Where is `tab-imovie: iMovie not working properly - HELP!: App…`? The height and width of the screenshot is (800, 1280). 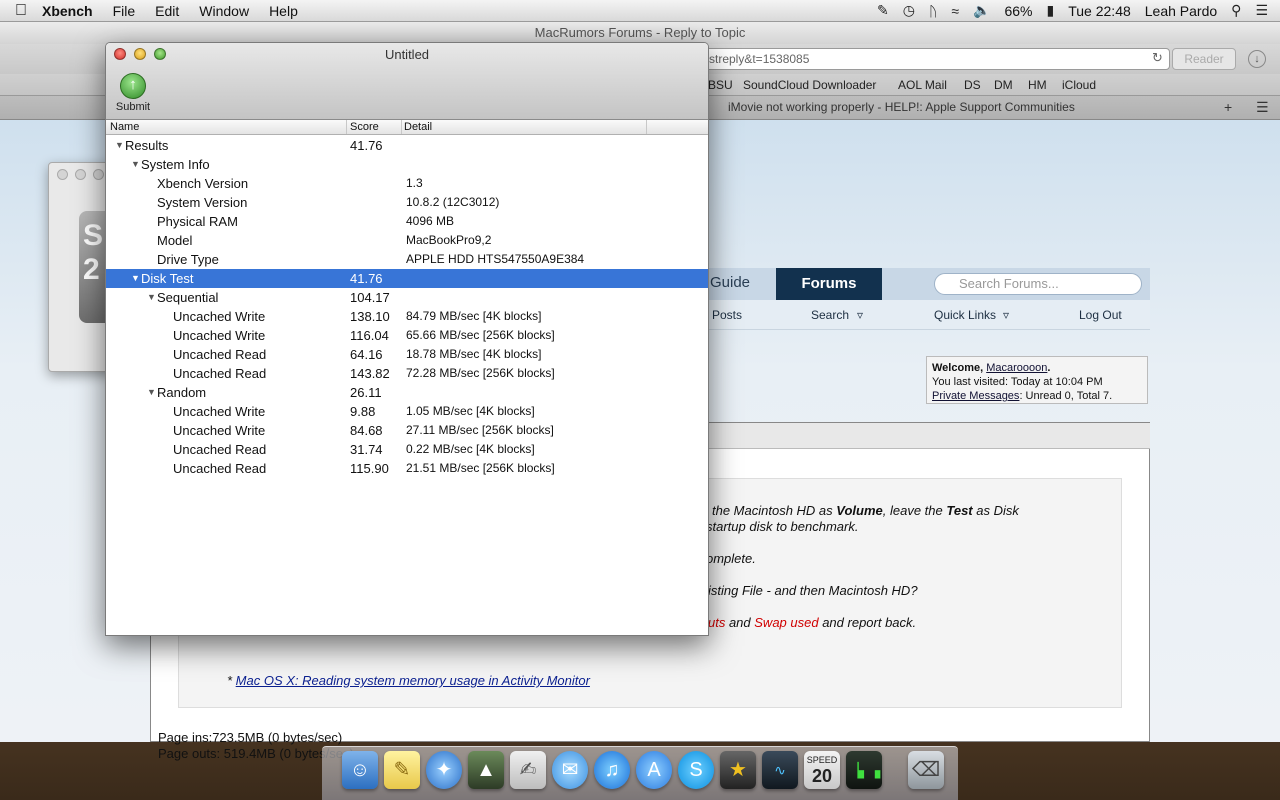
tab-imovie: iMovie not working properly - HELP!: App… is located at coordinates (901, 107).